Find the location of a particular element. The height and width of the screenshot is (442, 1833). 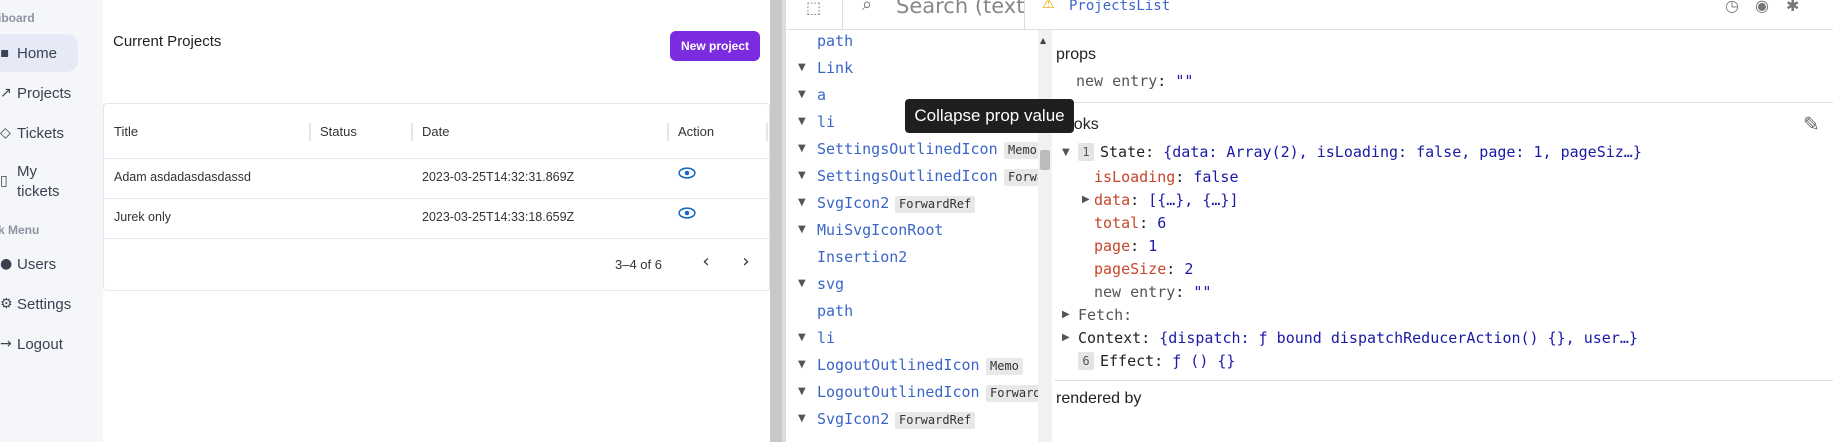

sidebar-item-settings: ⚙ Settings is located at coordinates (39, 304).